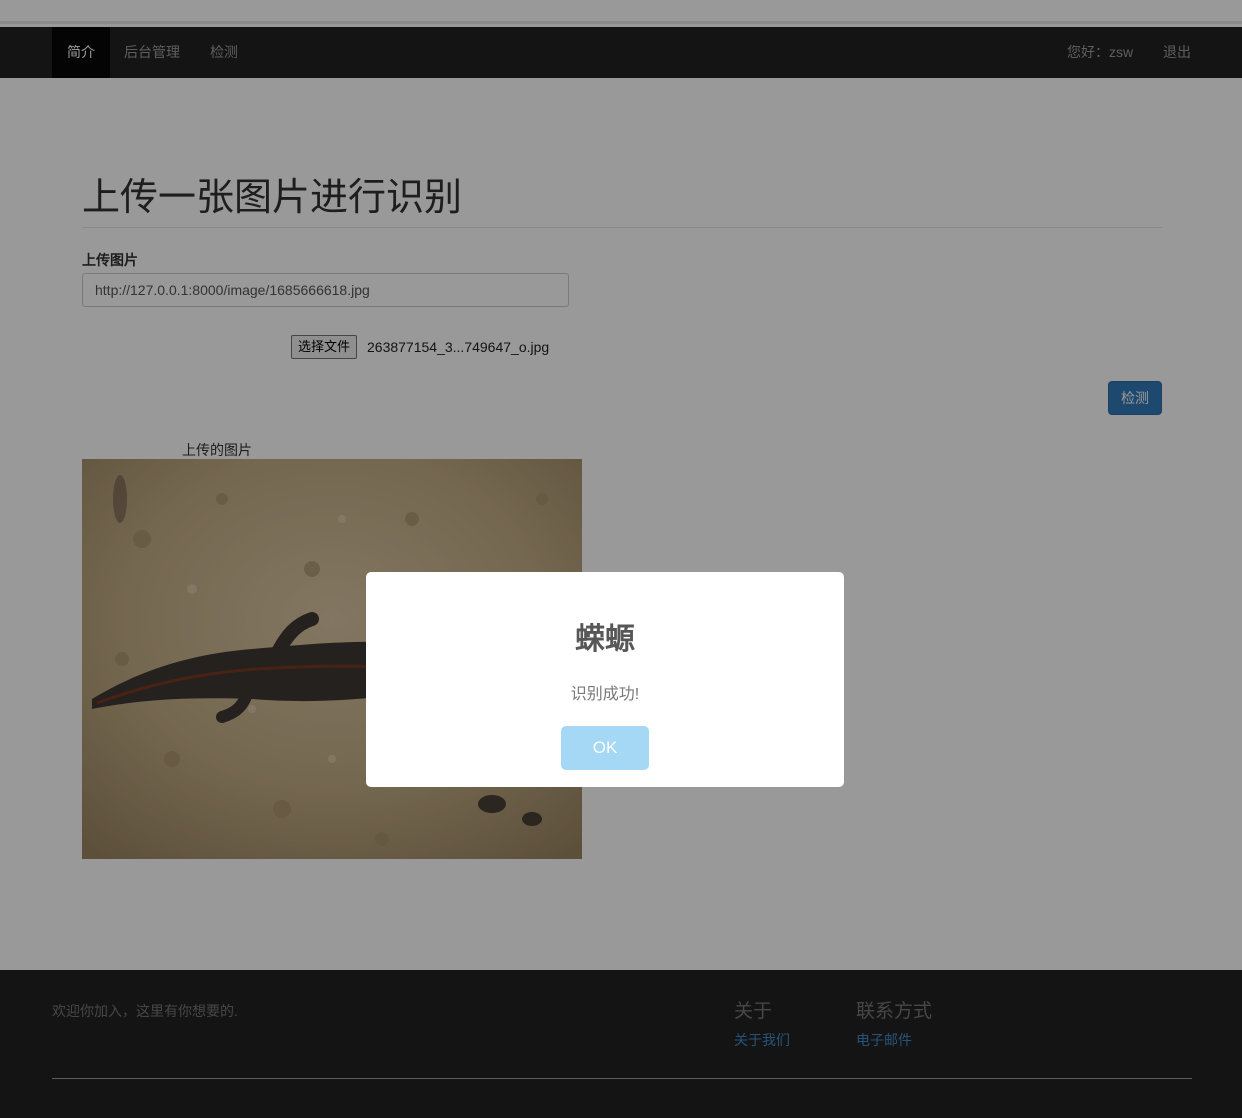 This screenshot has width=1242, height=1118. I want to click on result-dialog: 蝾螈 识别成功! OK, so click(605, 679).